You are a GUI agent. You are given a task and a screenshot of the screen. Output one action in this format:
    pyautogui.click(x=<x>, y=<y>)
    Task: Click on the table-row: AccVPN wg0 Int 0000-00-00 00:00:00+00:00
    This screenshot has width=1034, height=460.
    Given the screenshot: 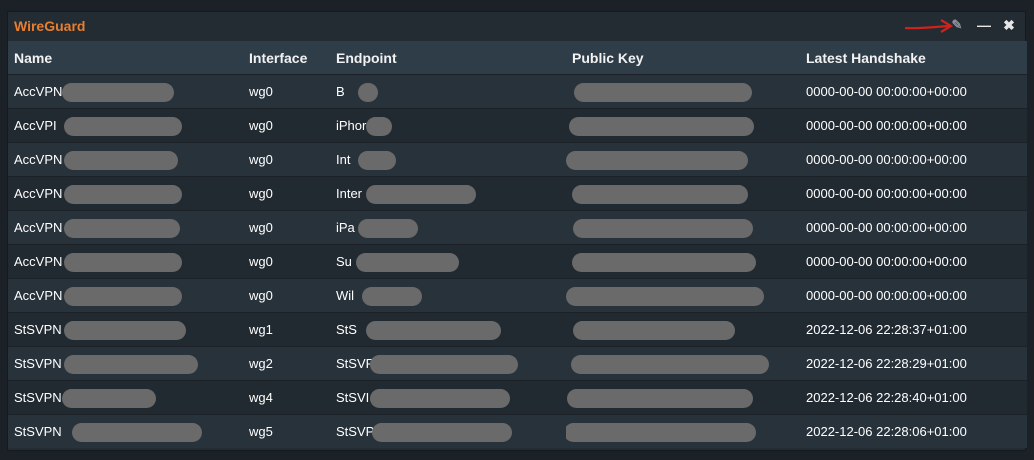 What is the action you would take?
    pyautogui.click(x=517, y=159)
    